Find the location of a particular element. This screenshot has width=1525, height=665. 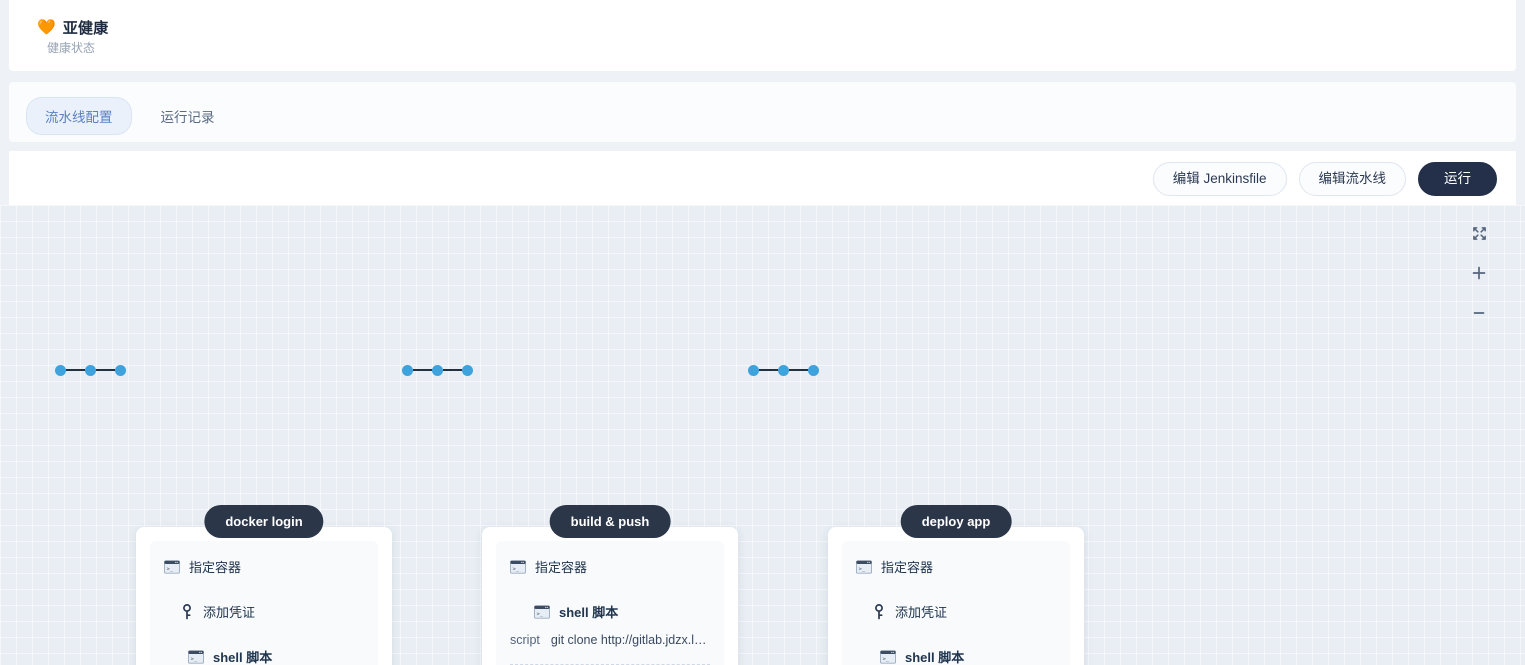

connector-stage1-stage2 is located at coordinates (437, 370).